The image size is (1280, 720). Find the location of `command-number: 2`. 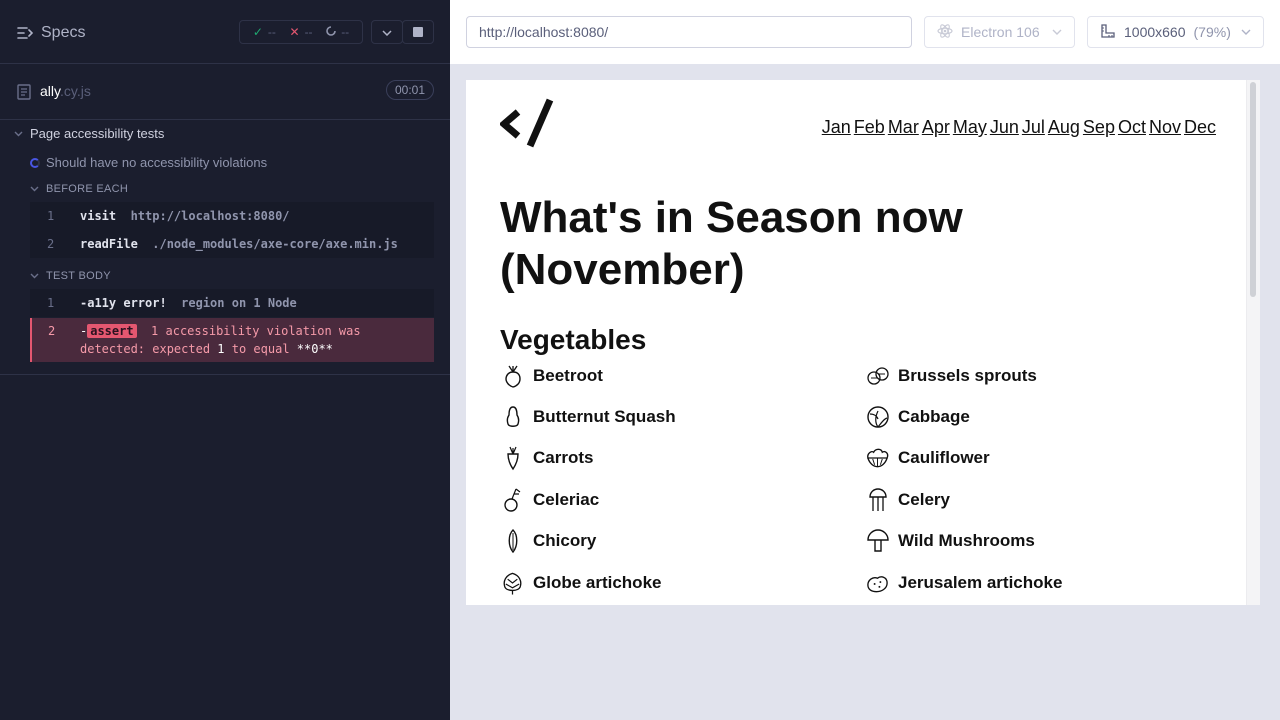

command-number: 2 is located at coordinates (51, 244).